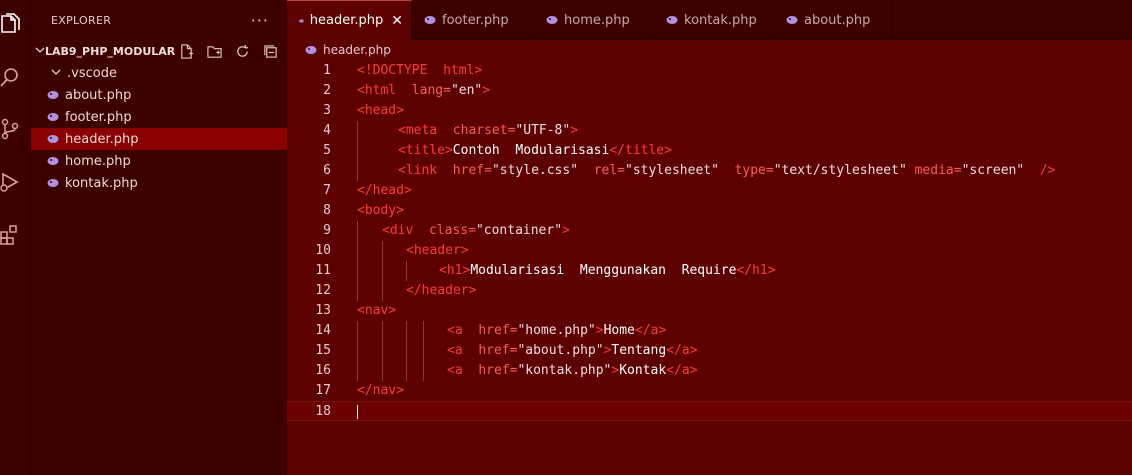 This screenshot has height=475, width=1132. Describe the element at coordinates (11, 79) in the screenshot. I see `search-icon` at that location.